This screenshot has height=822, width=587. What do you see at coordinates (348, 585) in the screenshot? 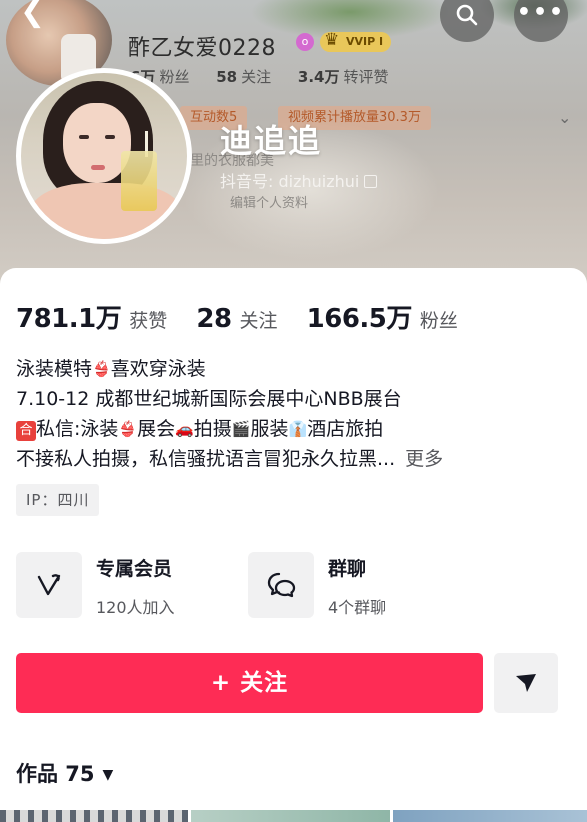
I see `group-chat-entry: 群聊 4个群聊` at bounding box center [348, 585].